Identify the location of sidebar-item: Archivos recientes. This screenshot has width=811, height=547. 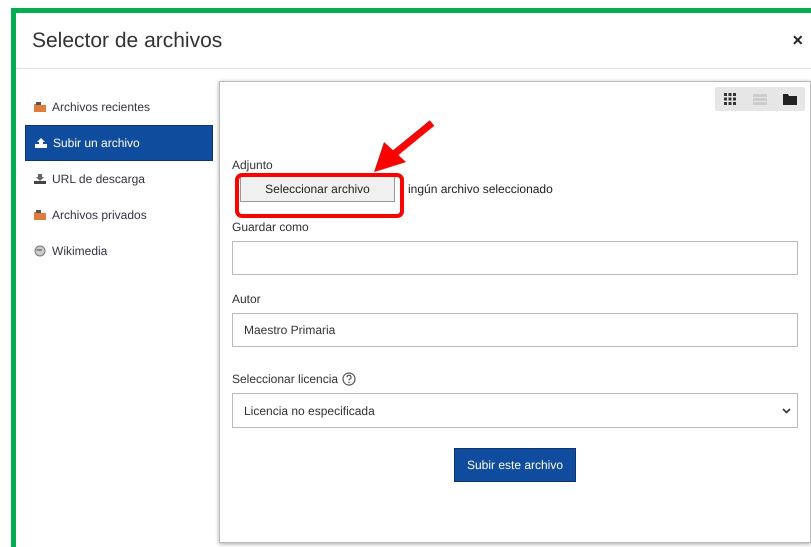
(119, 107).